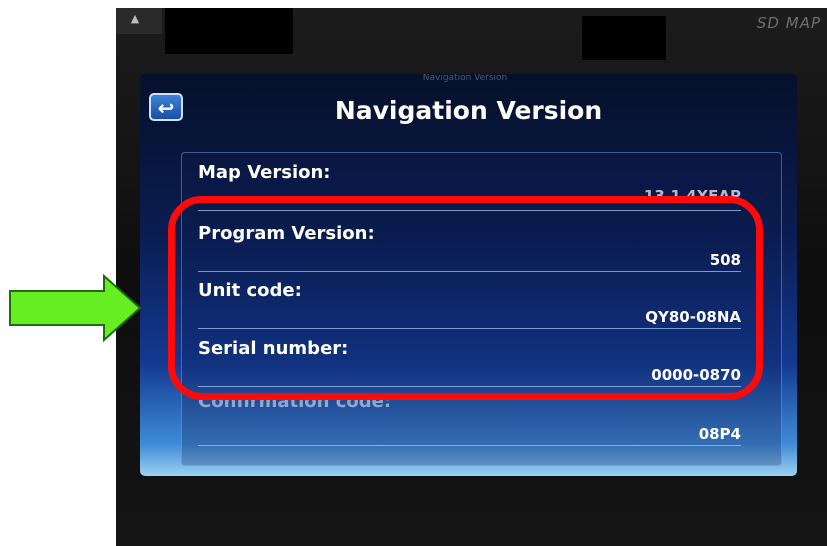 This screenshot has height=546, width=827. I want to click on redaction-block-right, so click(624, 38).